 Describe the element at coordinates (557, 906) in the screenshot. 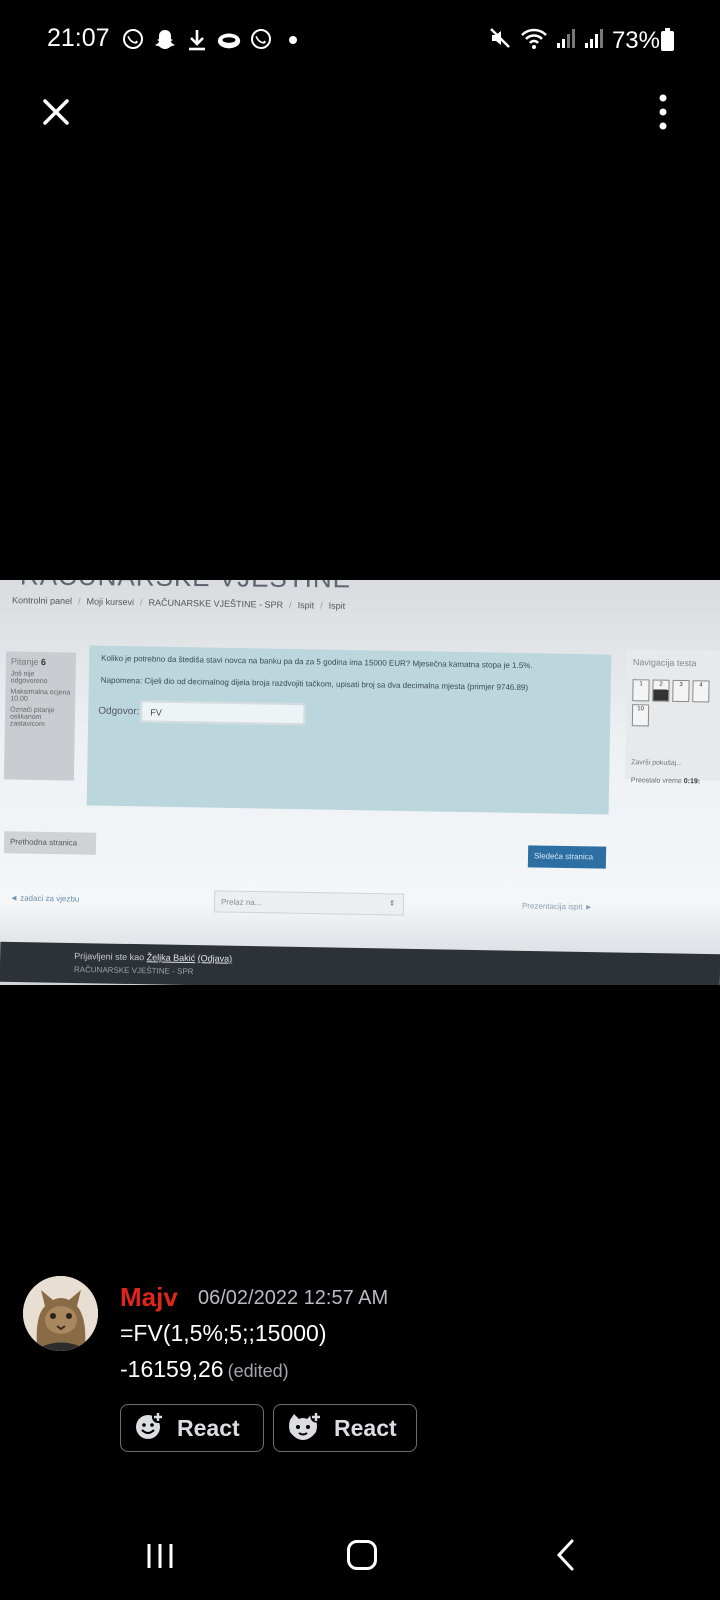

I see `presentation-link: Prezentacija ispit ►` at that location.